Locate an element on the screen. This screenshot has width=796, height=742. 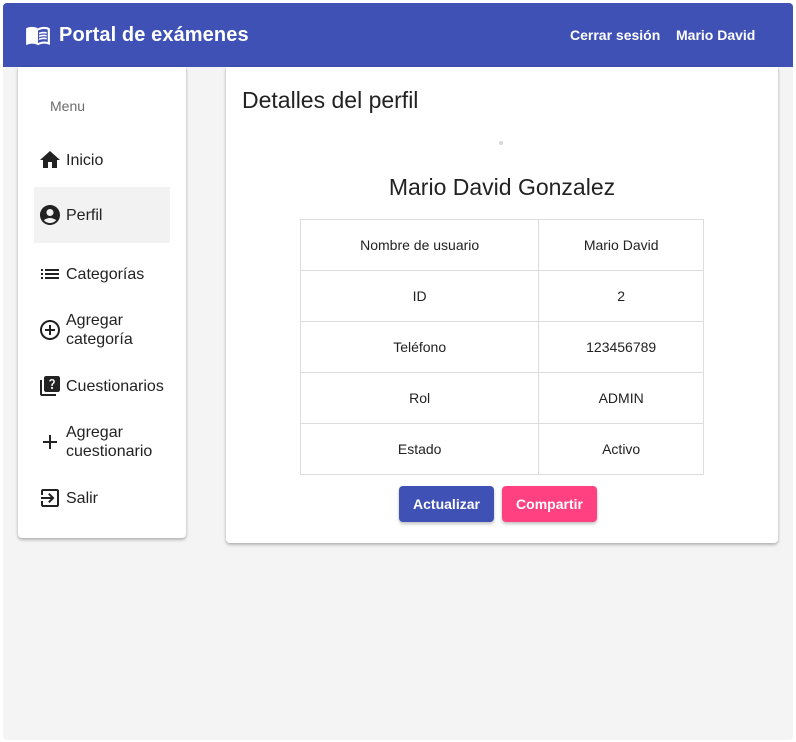
sidebar-item-label: Categorías is located at coordinates (105, 274).